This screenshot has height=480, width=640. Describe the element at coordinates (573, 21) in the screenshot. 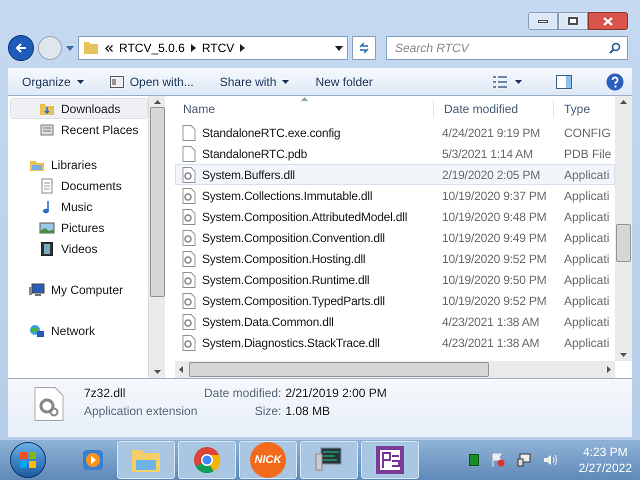

I see `maximize-button` at that location.